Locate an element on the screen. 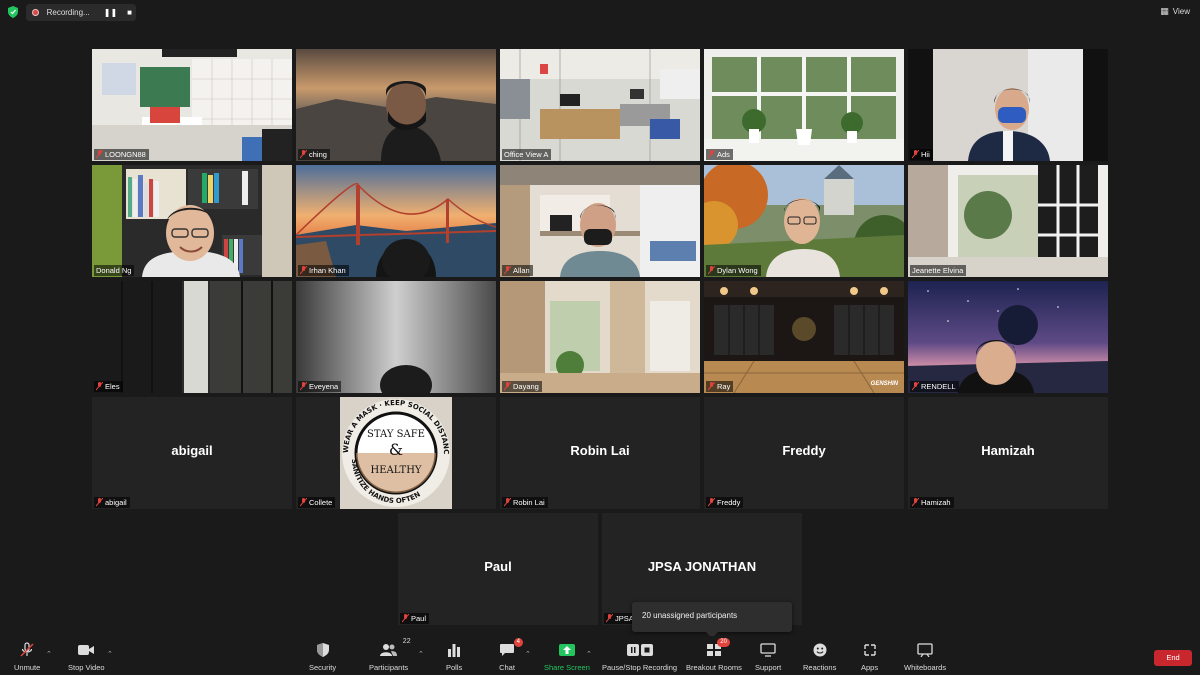 Image resolution: width=1200 pixels, height=675 pixels. pause-recording-icon: ❚❚ is located at coordinates (110, 13).